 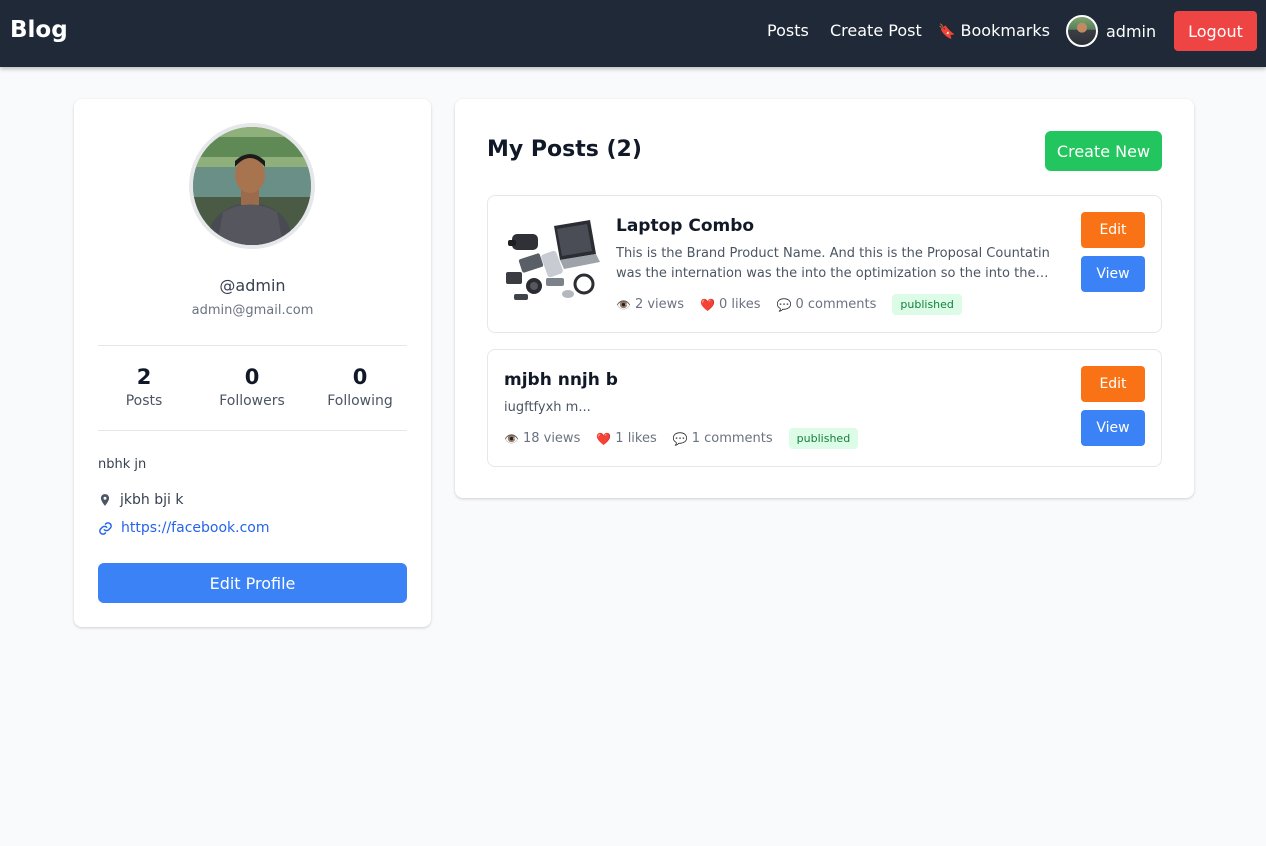 What do you see at coordinates (252, 310) in the screenshot?
I see `profile-email: admin@gmail.com` at bounding box center [252, 310].